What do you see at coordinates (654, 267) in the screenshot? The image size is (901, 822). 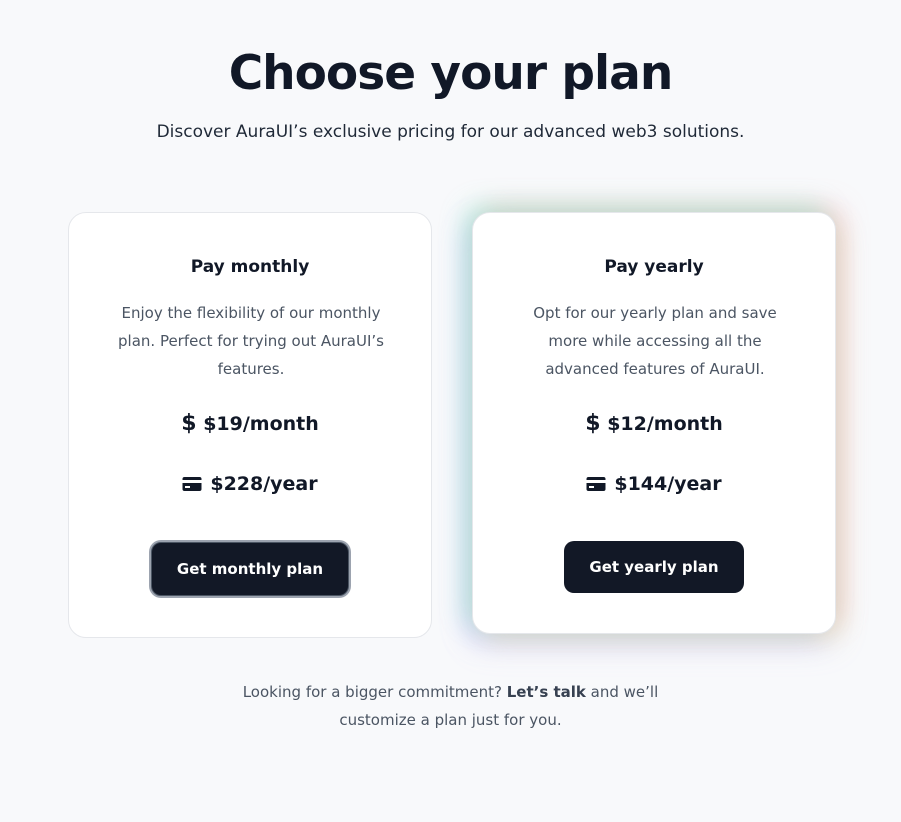 I see `plan-heading: Pay yearly` at bounding box center [654, 267].